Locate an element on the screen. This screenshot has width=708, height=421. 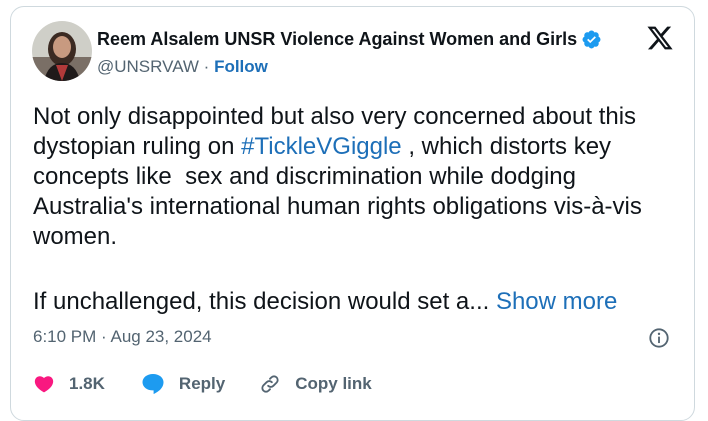
like-count: 1.8K is located at coordinates (87, 383).